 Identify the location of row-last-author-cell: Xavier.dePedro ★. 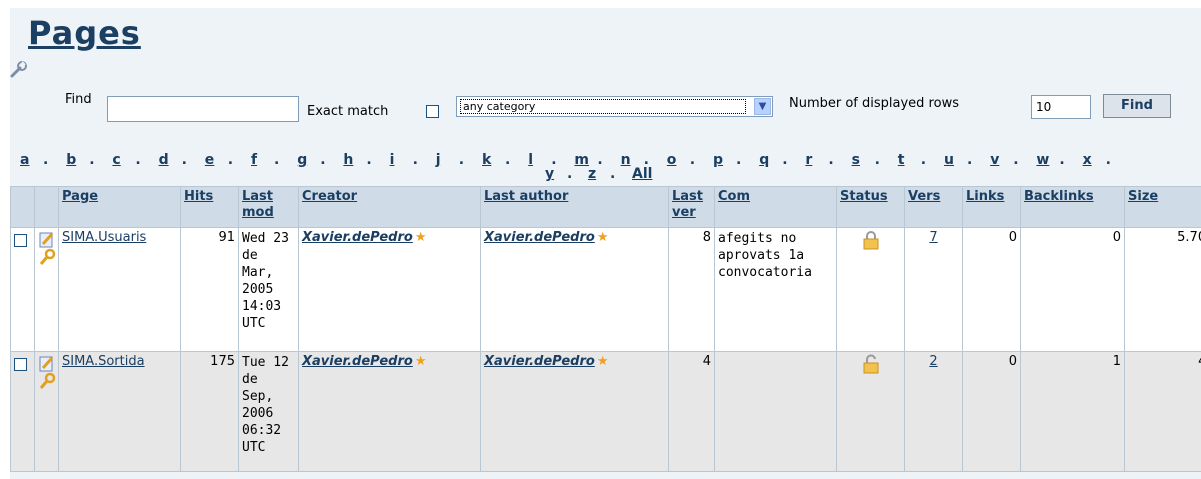
(574, 289).